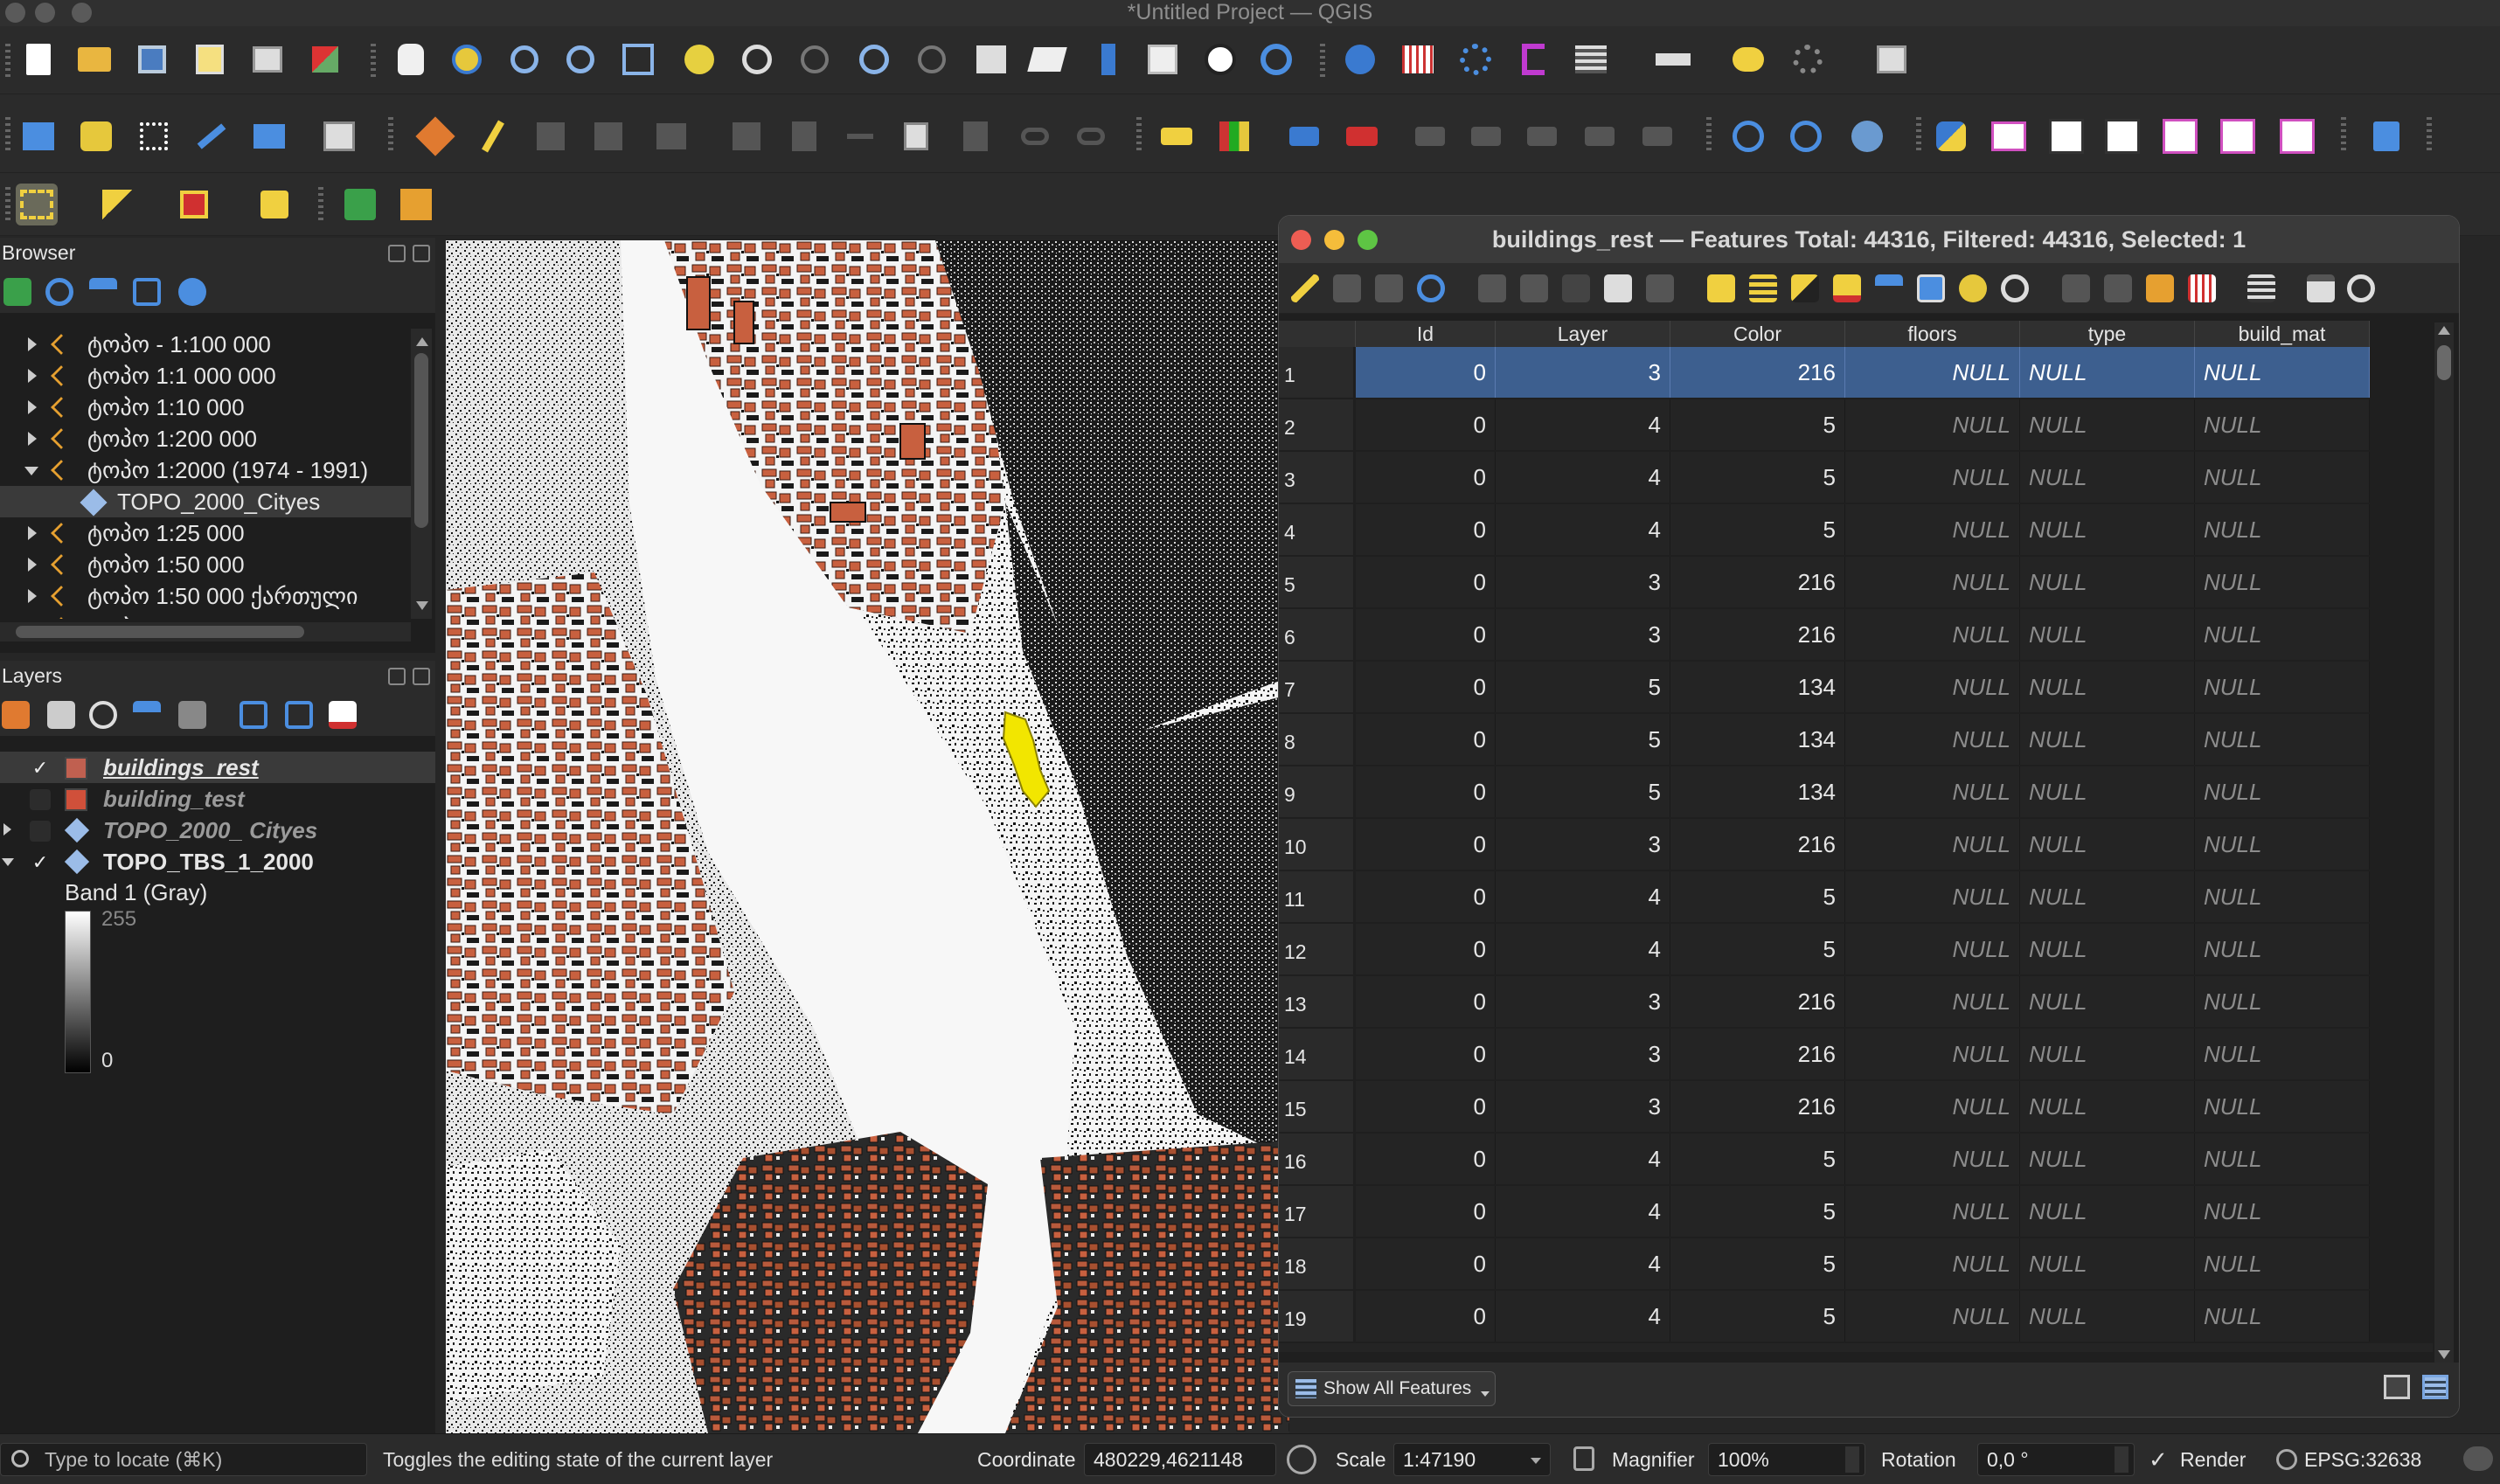  I want to click on select-by-expression-icon, so click(117, 204).